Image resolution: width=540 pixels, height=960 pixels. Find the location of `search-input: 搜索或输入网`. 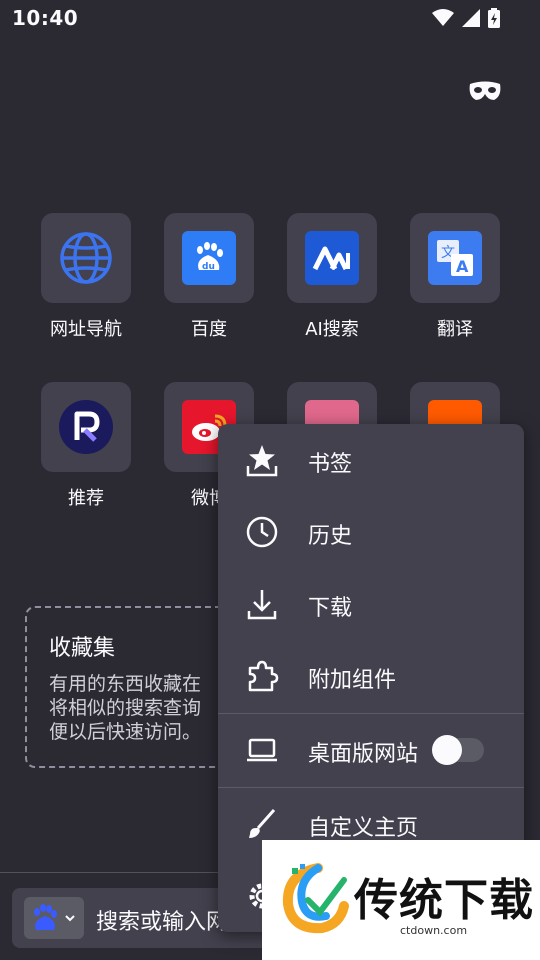

search-input: 搜索或输入网 is located at coordinates (162, 920).